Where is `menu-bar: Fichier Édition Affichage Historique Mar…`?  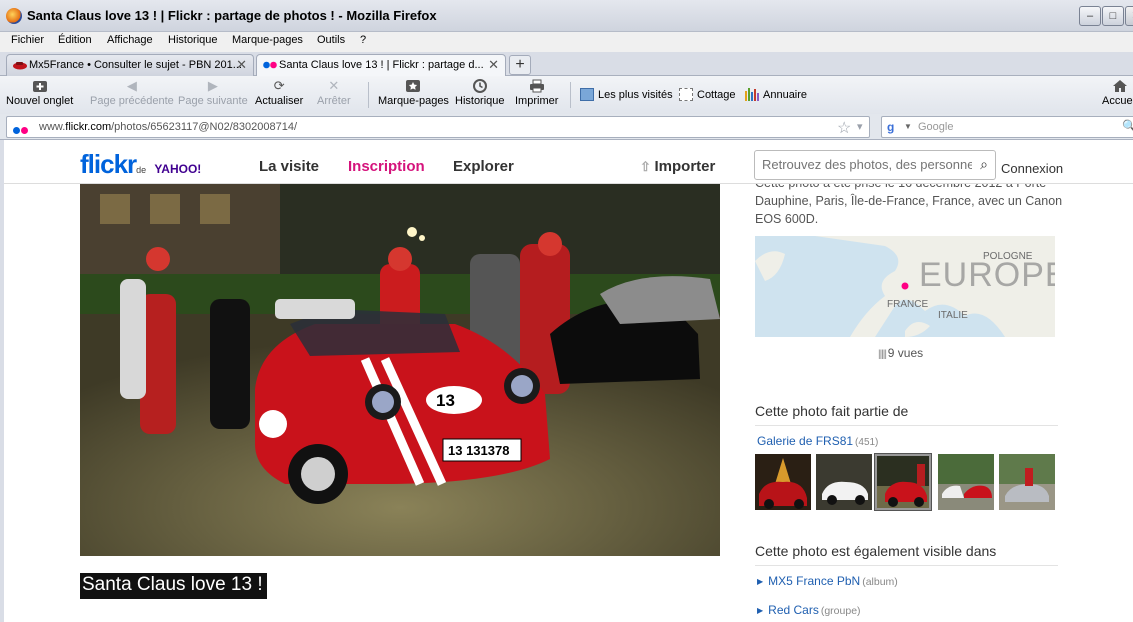 menu-bar: Fichier Édition Affichage Historique Mar… is located at coordinates (566, 42).